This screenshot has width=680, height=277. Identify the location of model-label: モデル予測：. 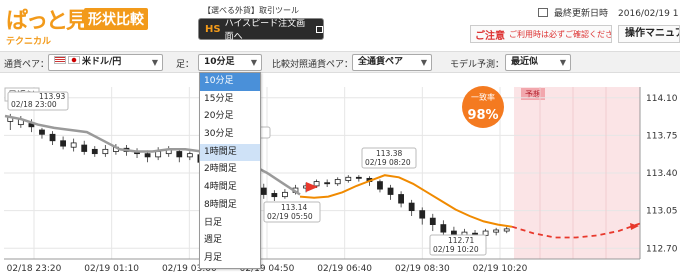
(477, 65).